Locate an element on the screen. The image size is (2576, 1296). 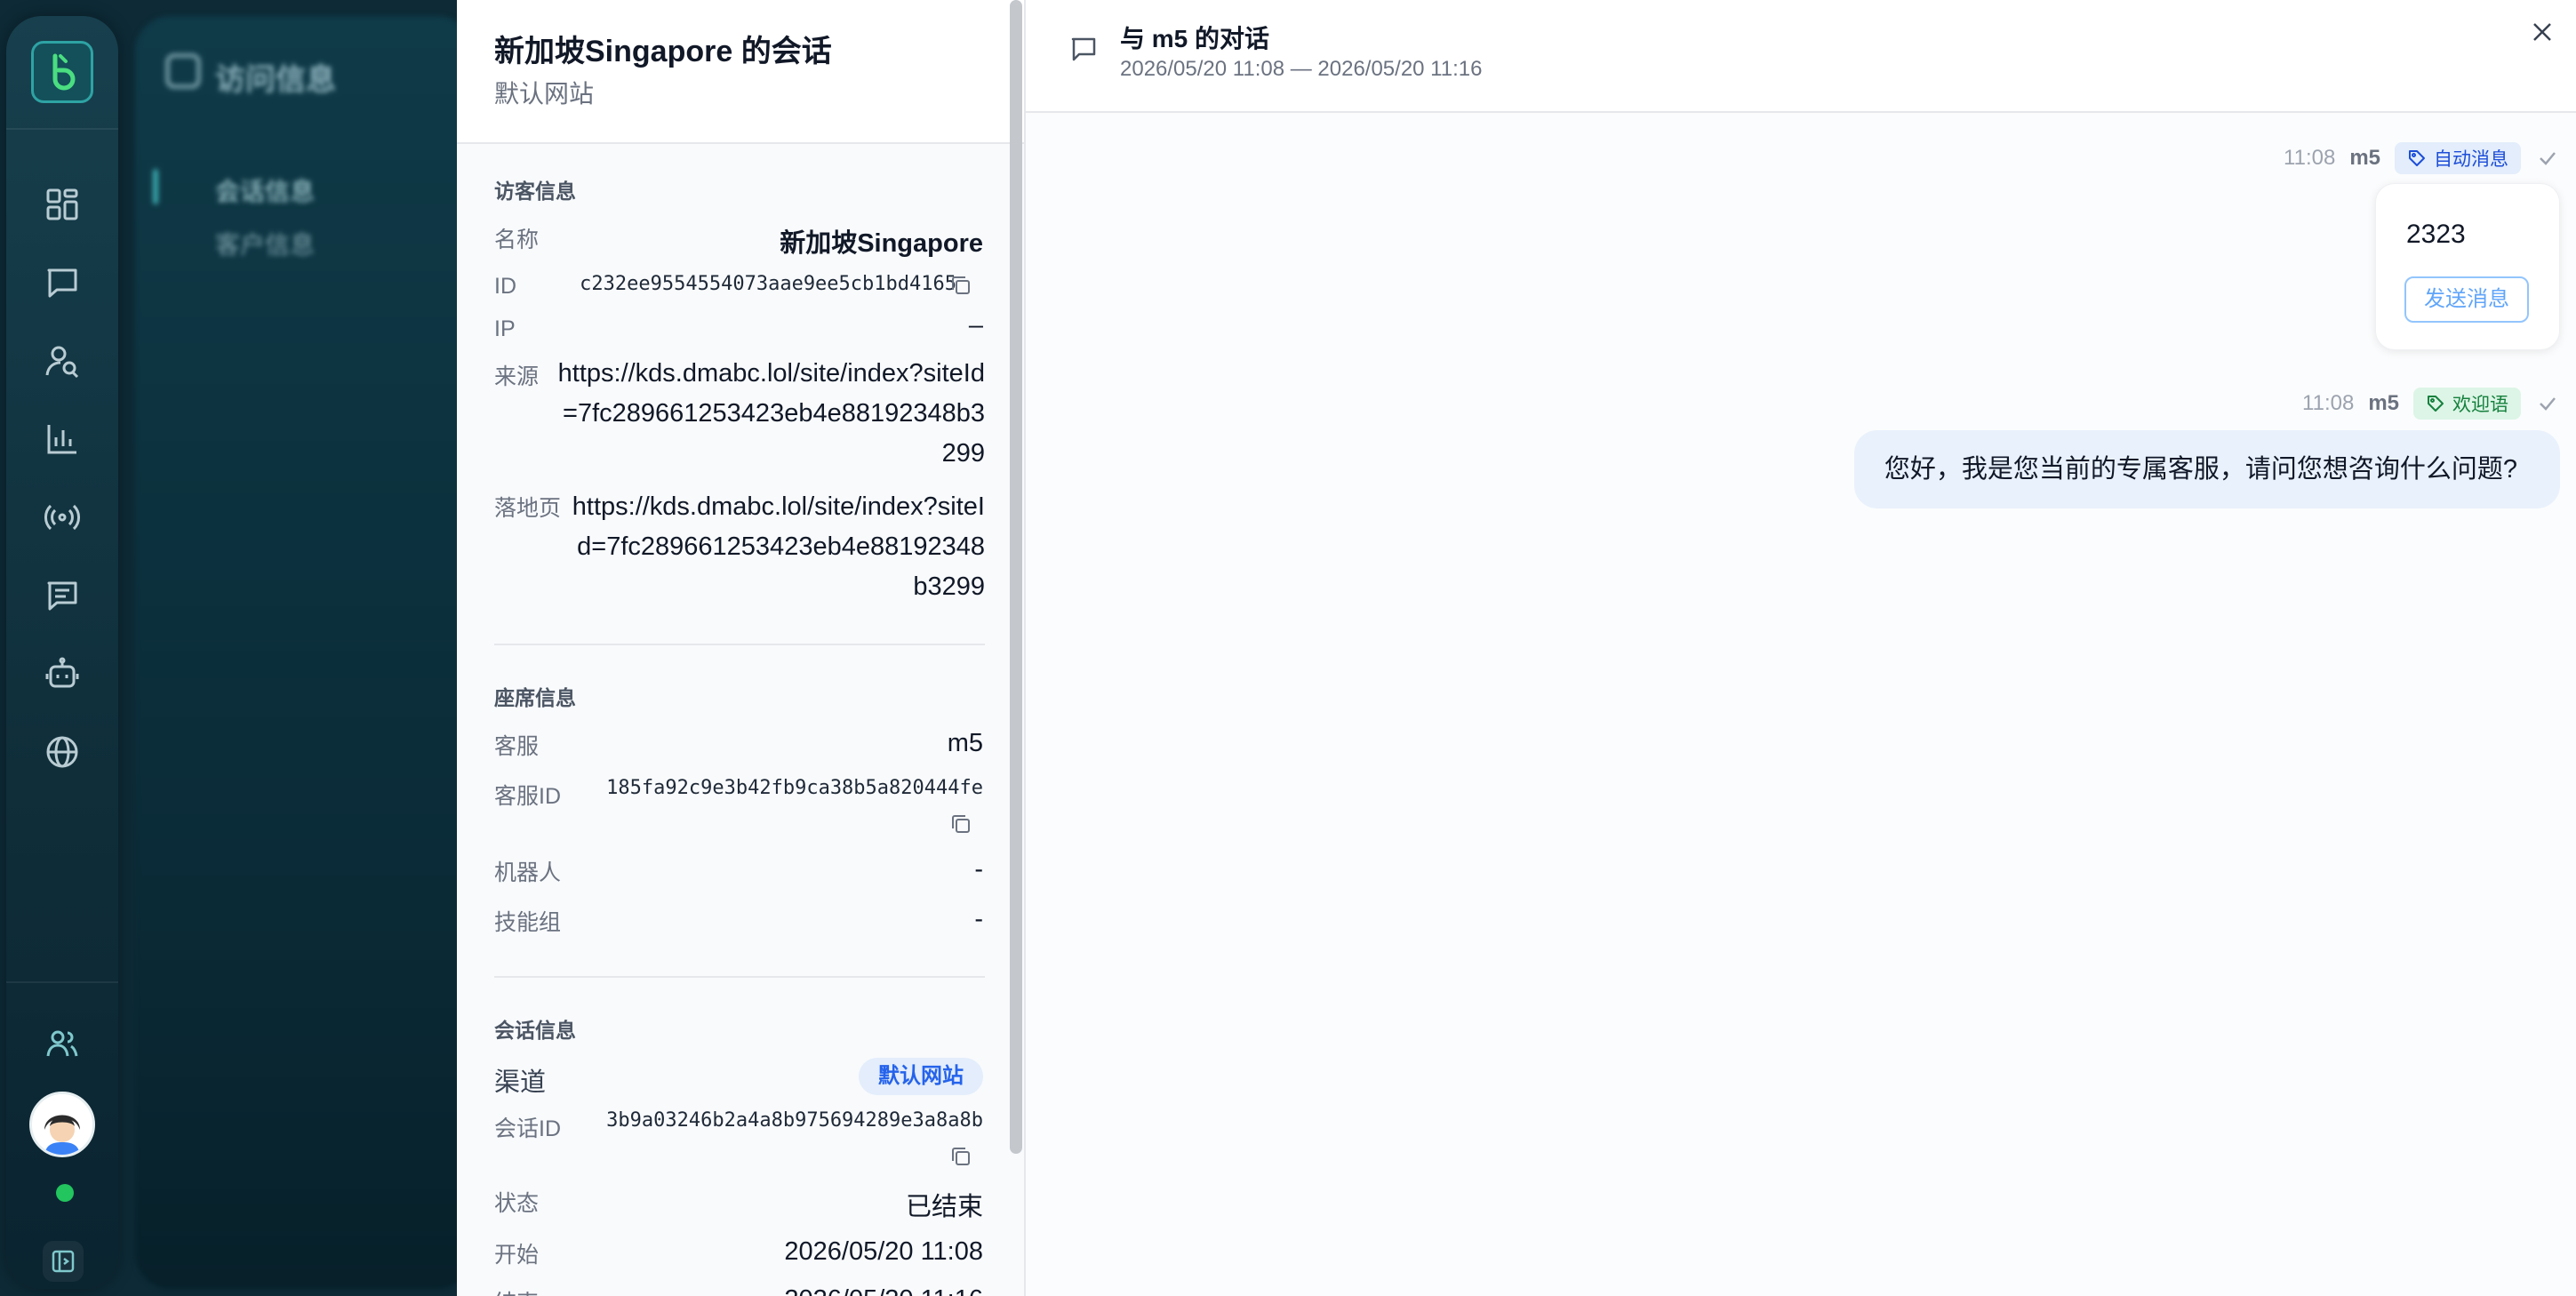
close-icon is located at coordinates (2542, 32).